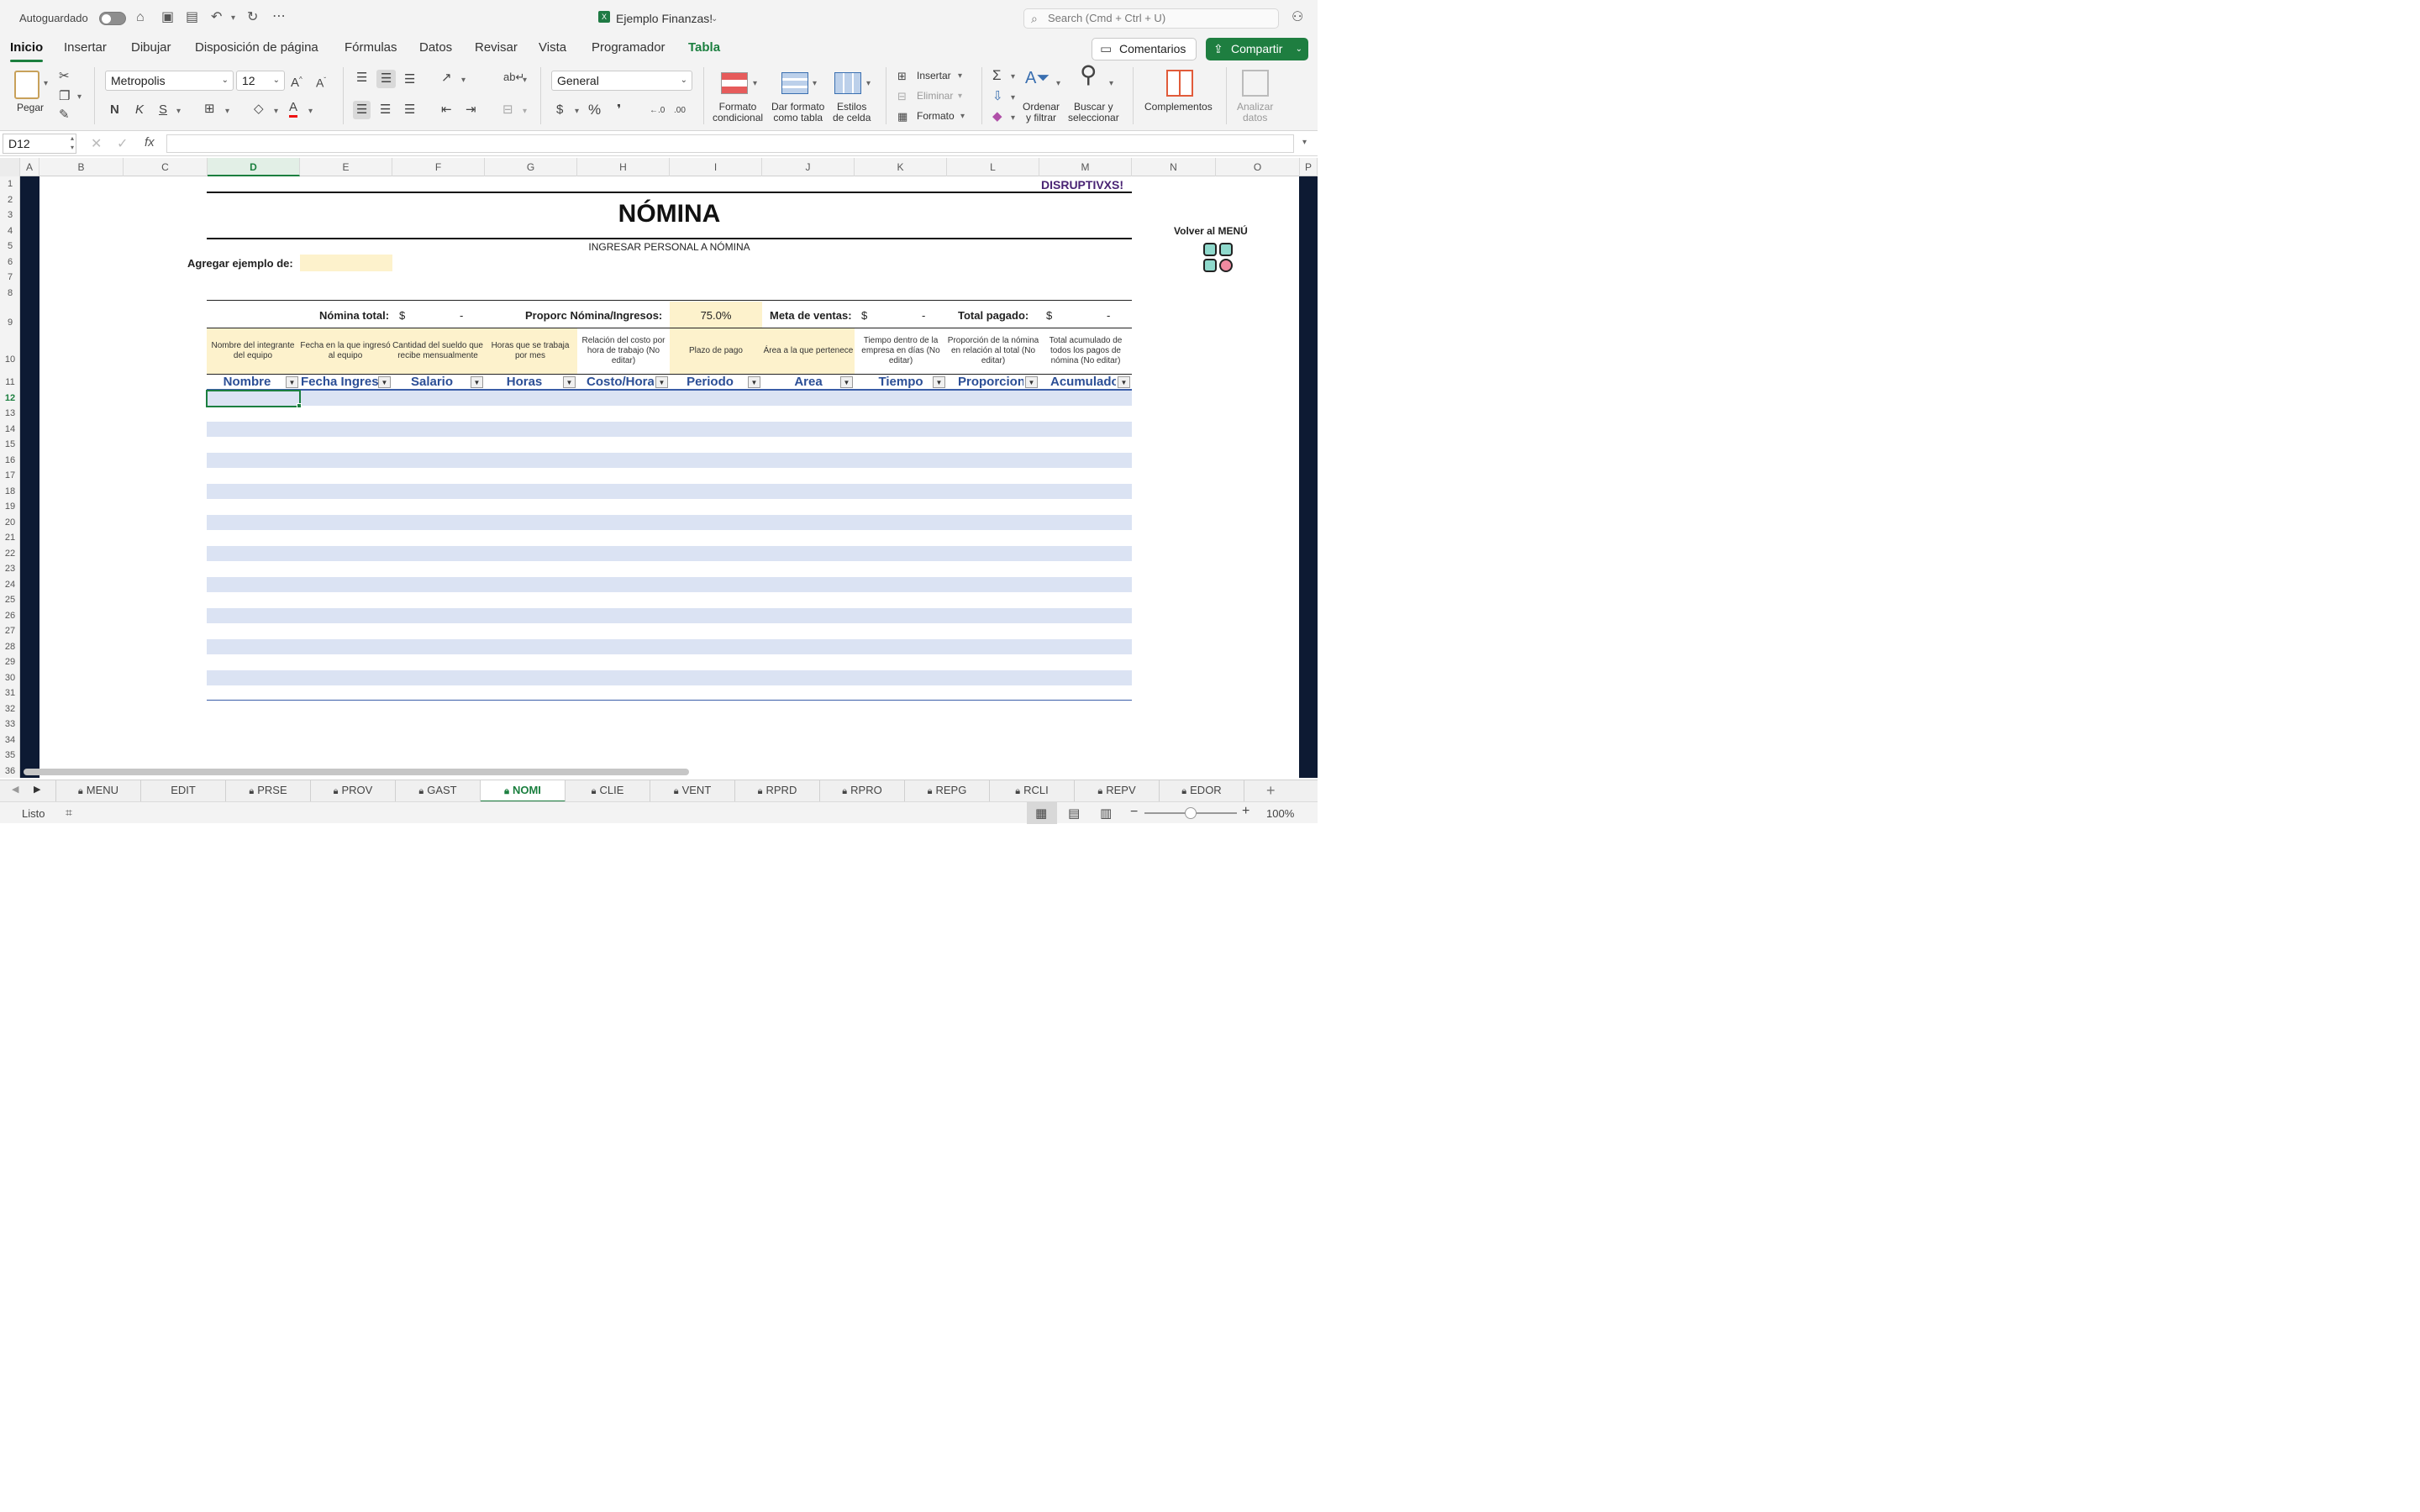  Describe the element at coordinates (362, 110) in the screenshot. I see `align-left-icon: ☰` at that location.